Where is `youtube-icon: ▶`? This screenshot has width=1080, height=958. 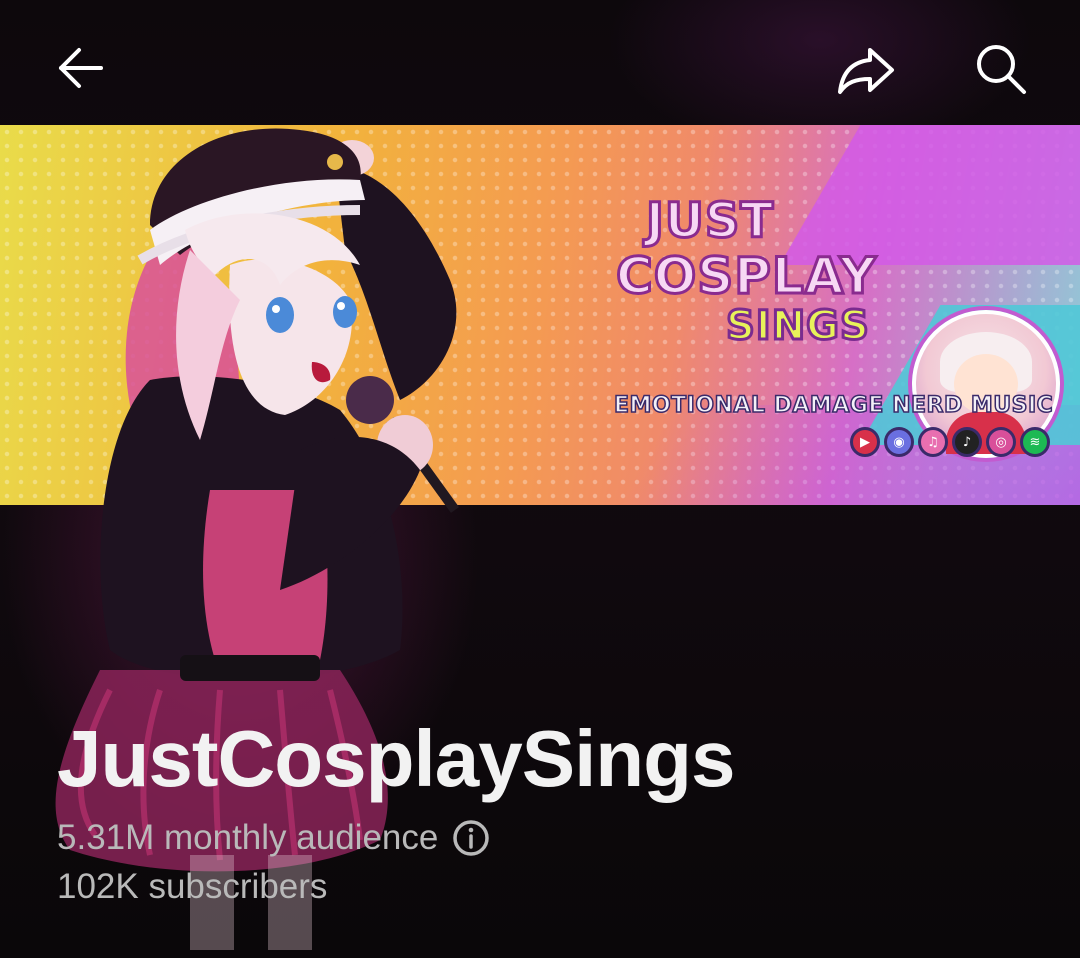 youtube-icon: ▶ is located at coordinates (865, 442).